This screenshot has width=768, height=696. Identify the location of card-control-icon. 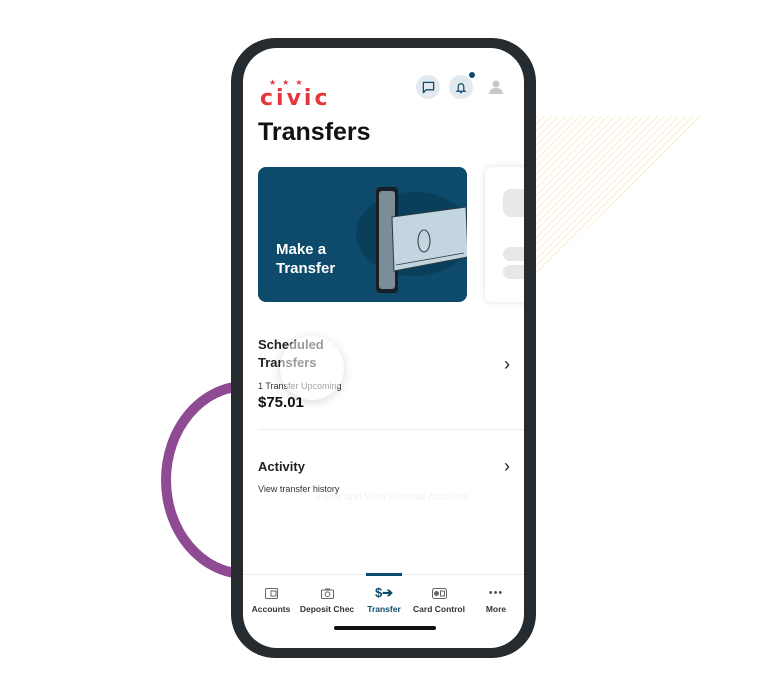
(439, 593).